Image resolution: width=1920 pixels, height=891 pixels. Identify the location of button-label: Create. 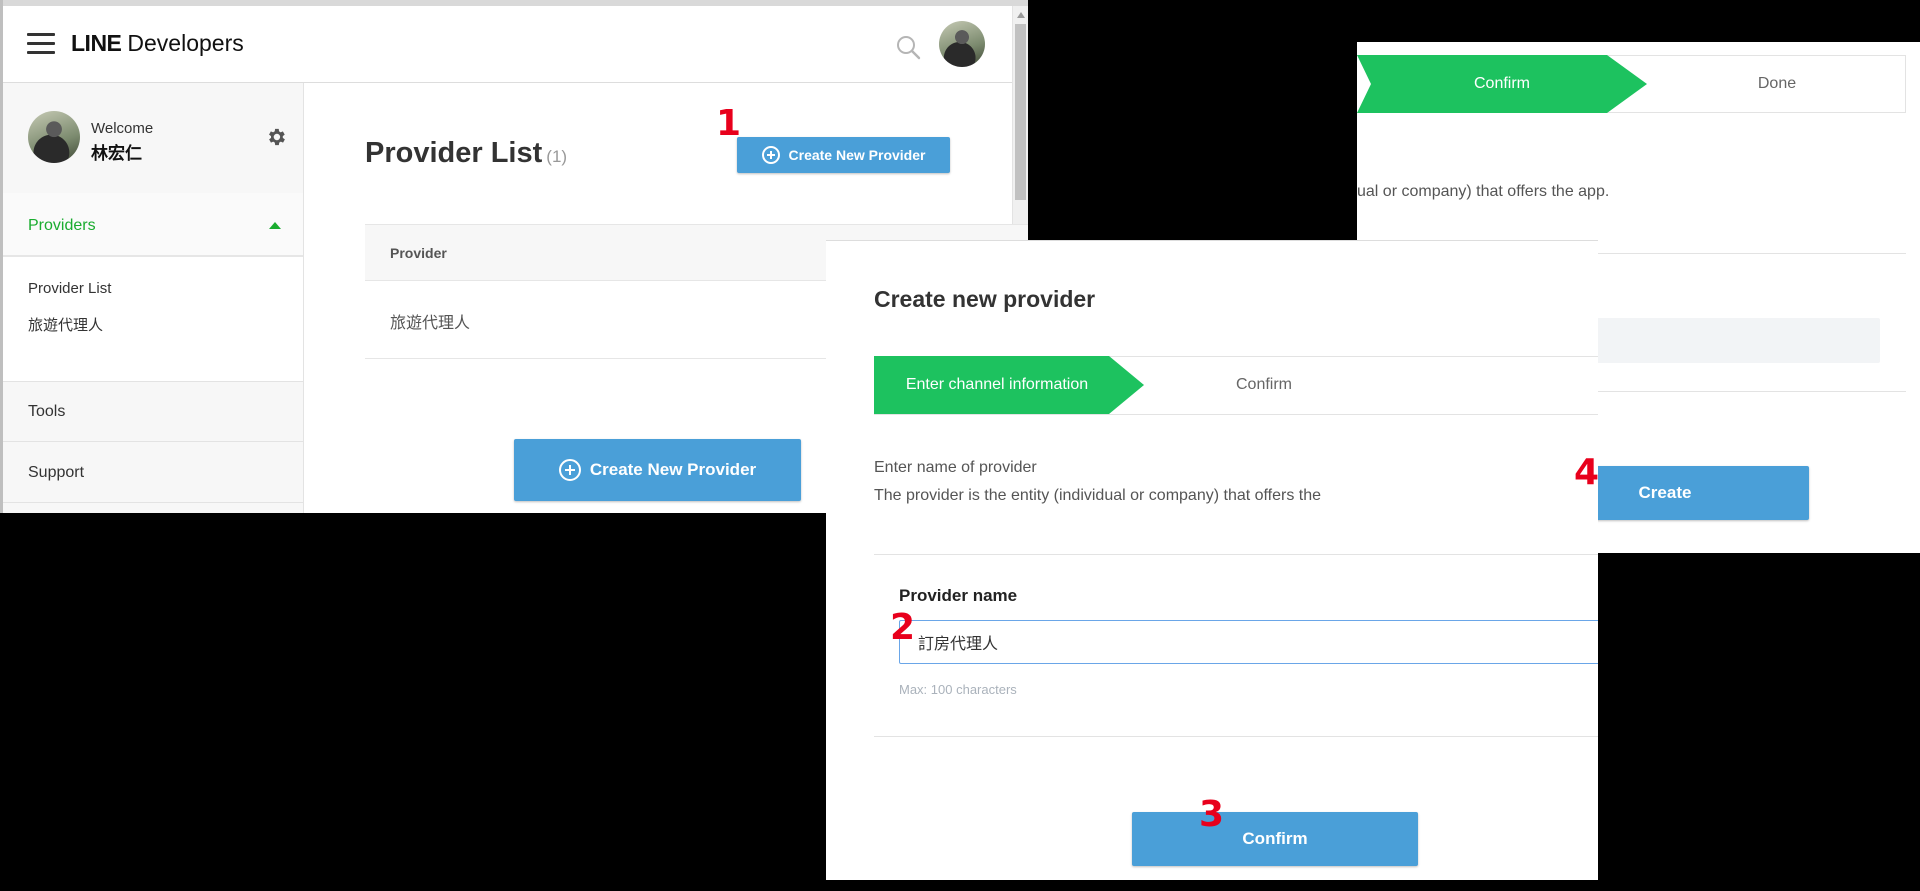
(1665, 492).